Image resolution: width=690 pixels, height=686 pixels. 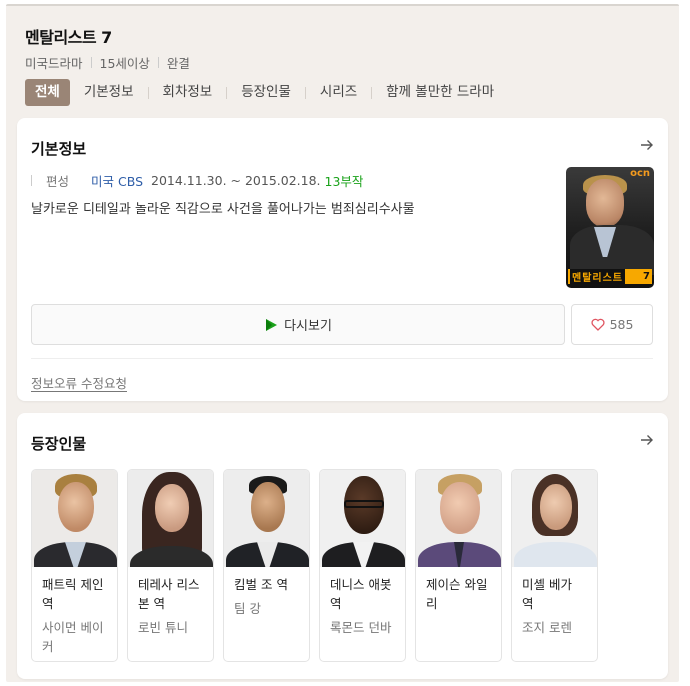 I want to click on cast-role: 패트릭 제인 역, so click(x=73, y=594).